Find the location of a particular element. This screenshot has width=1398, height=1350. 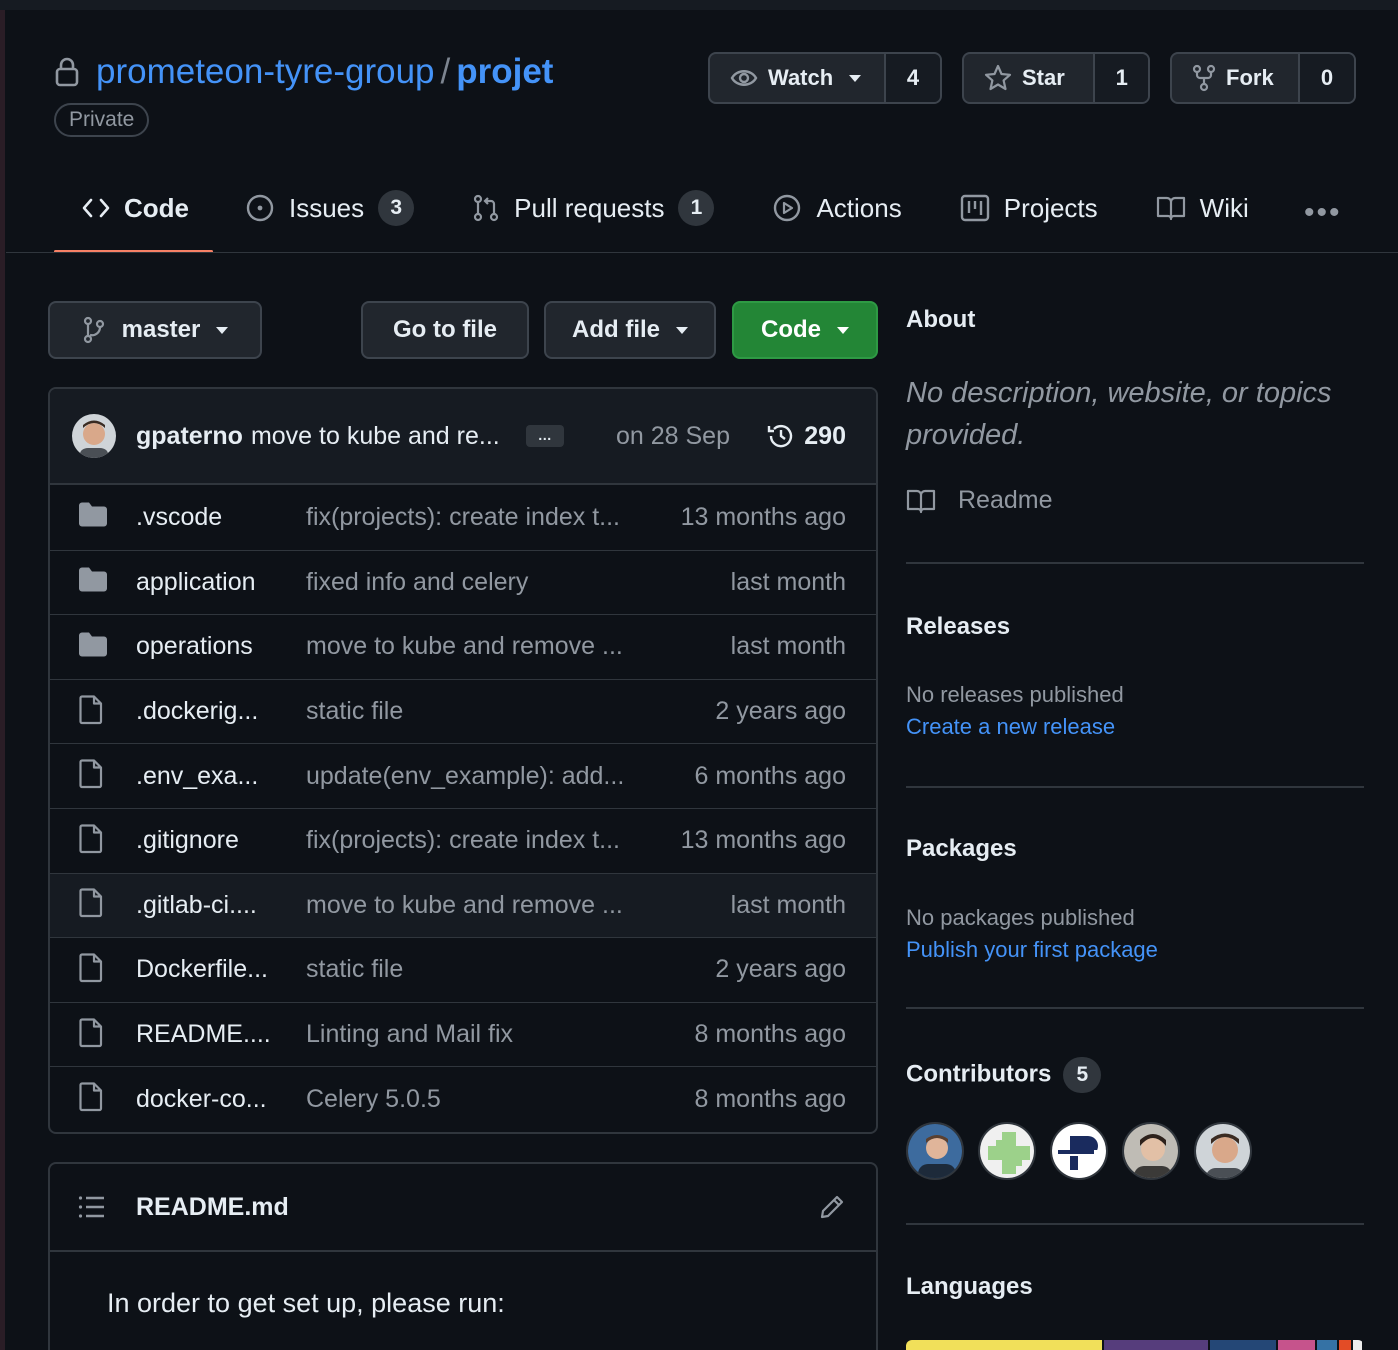

tab-projects: Projects is located at coordinates (1029, 208).